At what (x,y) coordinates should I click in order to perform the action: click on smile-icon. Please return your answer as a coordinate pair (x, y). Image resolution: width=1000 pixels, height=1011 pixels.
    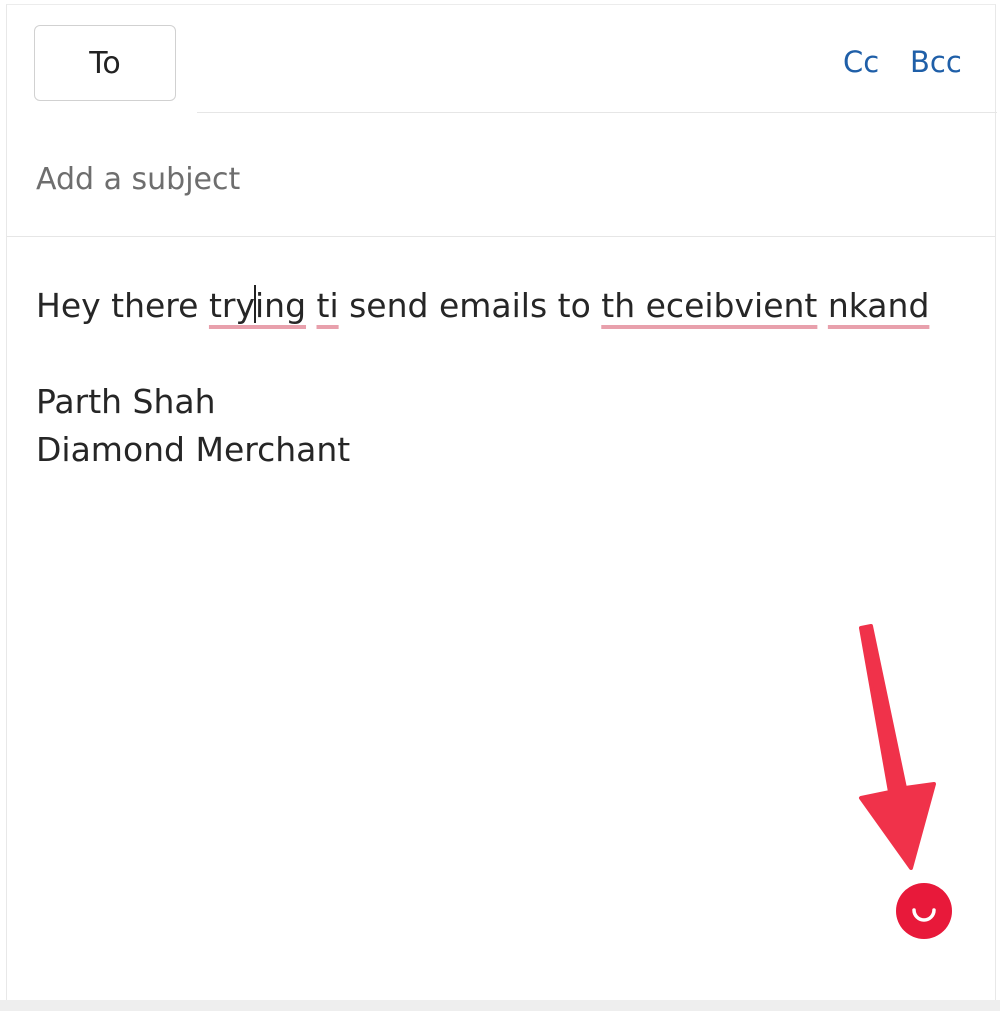
    Looking at the image, I should click on (924, 915).